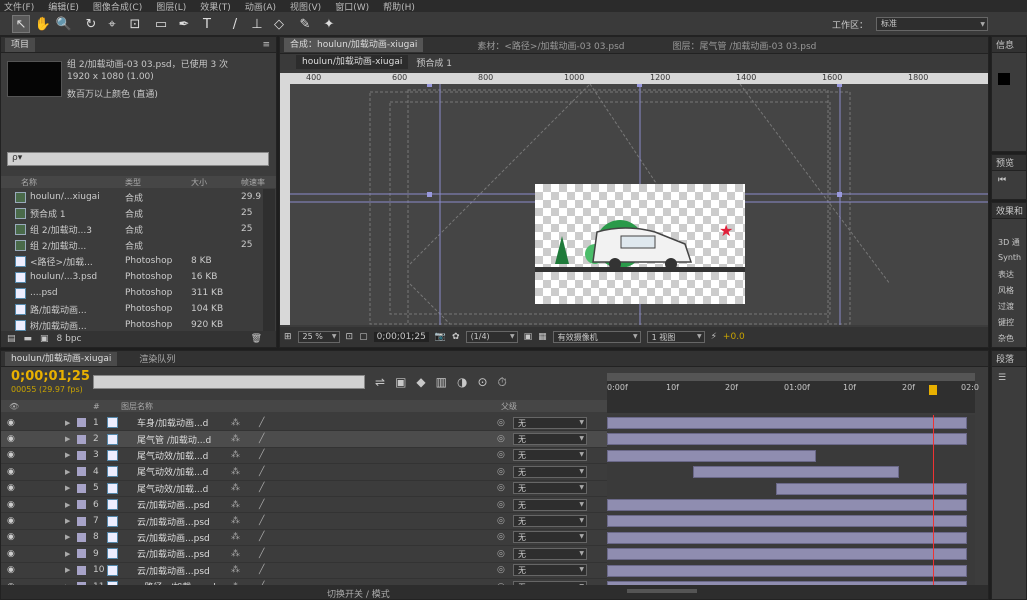 This screenshot has width=1027, height=600. Describe the element at coordinates (440, 337) in the screenshot. I see `snapshot-icon: 📷` at that location.